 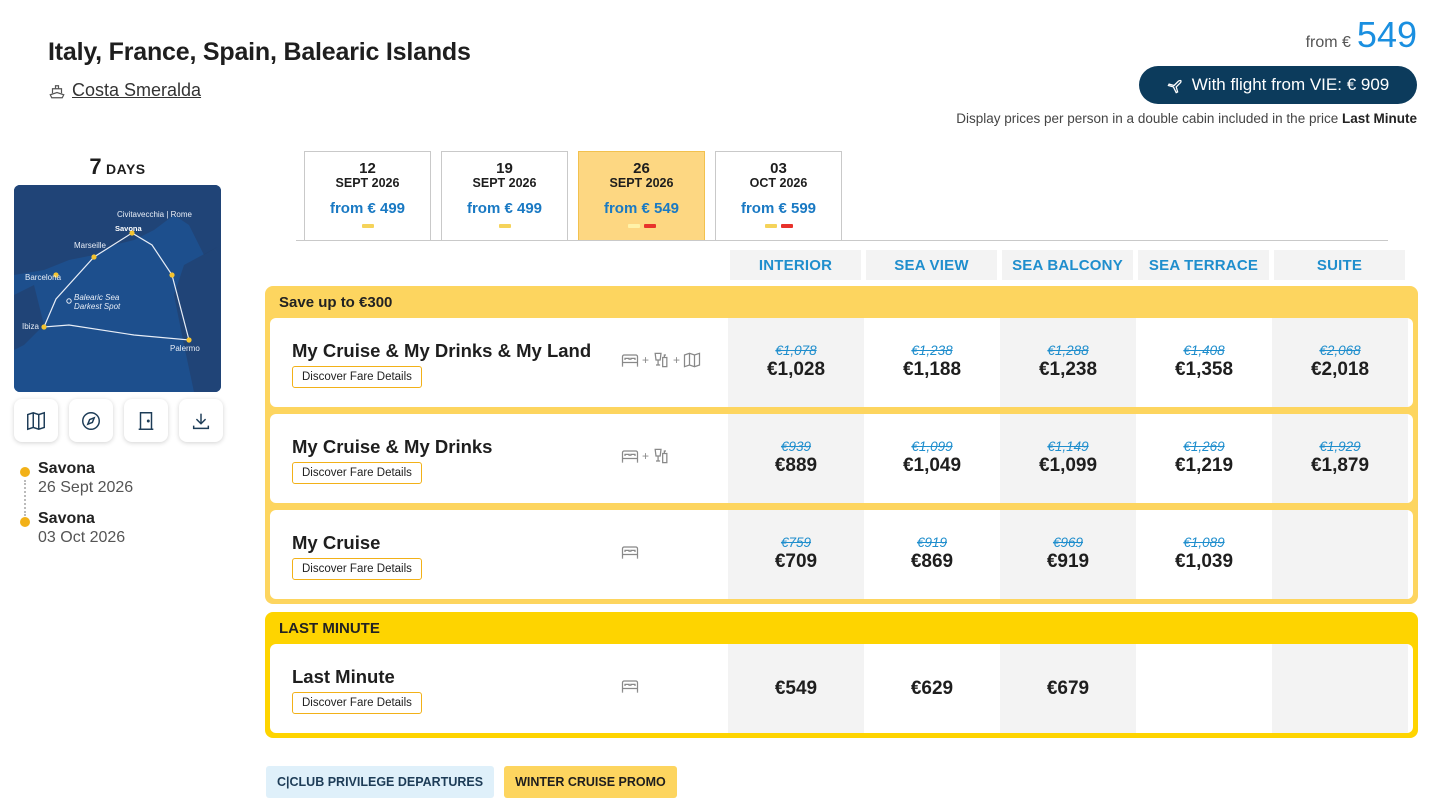 I want to click on old-price: €1,269, so click(x=1204, y=446).